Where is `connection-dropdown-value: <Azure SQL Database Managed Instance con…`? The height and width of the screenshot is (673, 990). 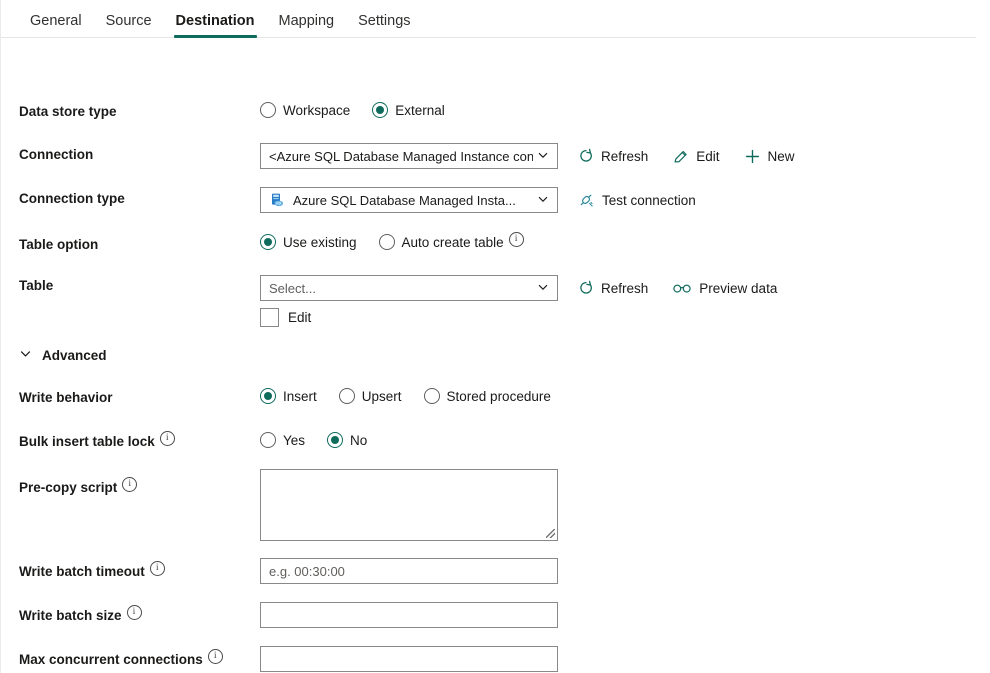 connection-dropdown-value: <Azure SQL Database Managed Instance con… is located at coordinates (401, 156).